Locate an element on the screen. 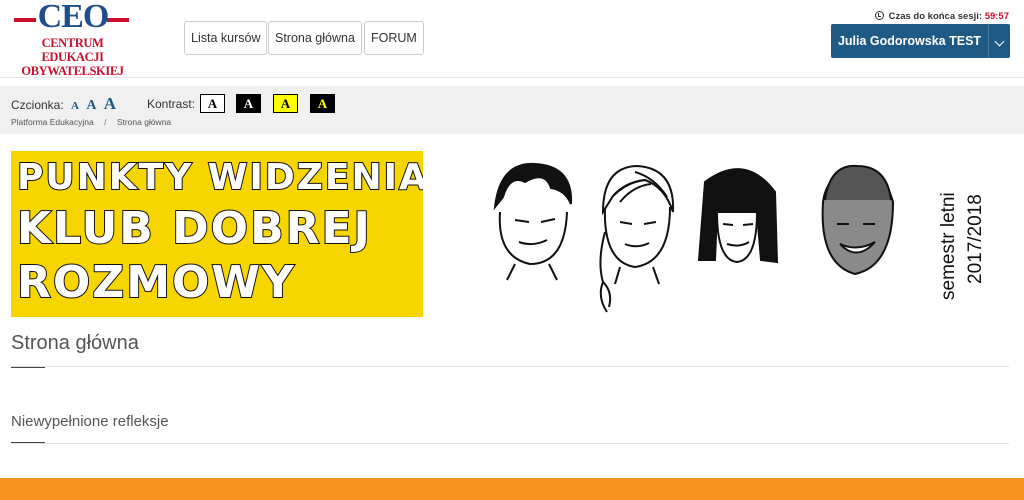  session-label: Czas do końca sesji: is located at coordinates (935, 16).